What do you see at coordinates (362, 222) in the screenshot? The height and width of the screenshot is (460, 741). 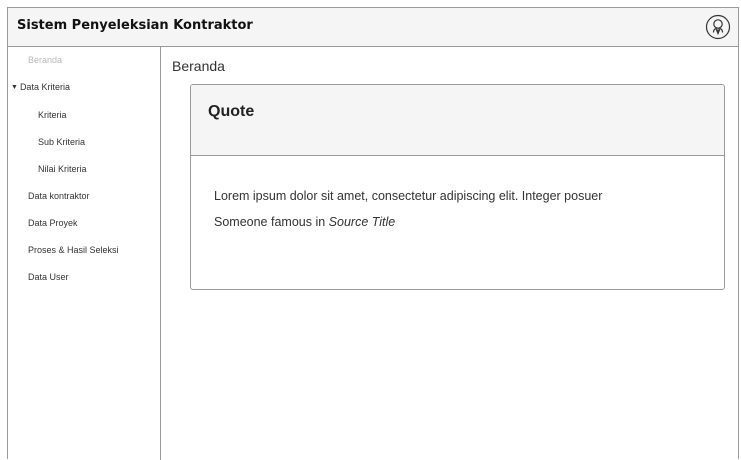 I see `quote-source-title: Source Title` at bounding box center [362, 222].